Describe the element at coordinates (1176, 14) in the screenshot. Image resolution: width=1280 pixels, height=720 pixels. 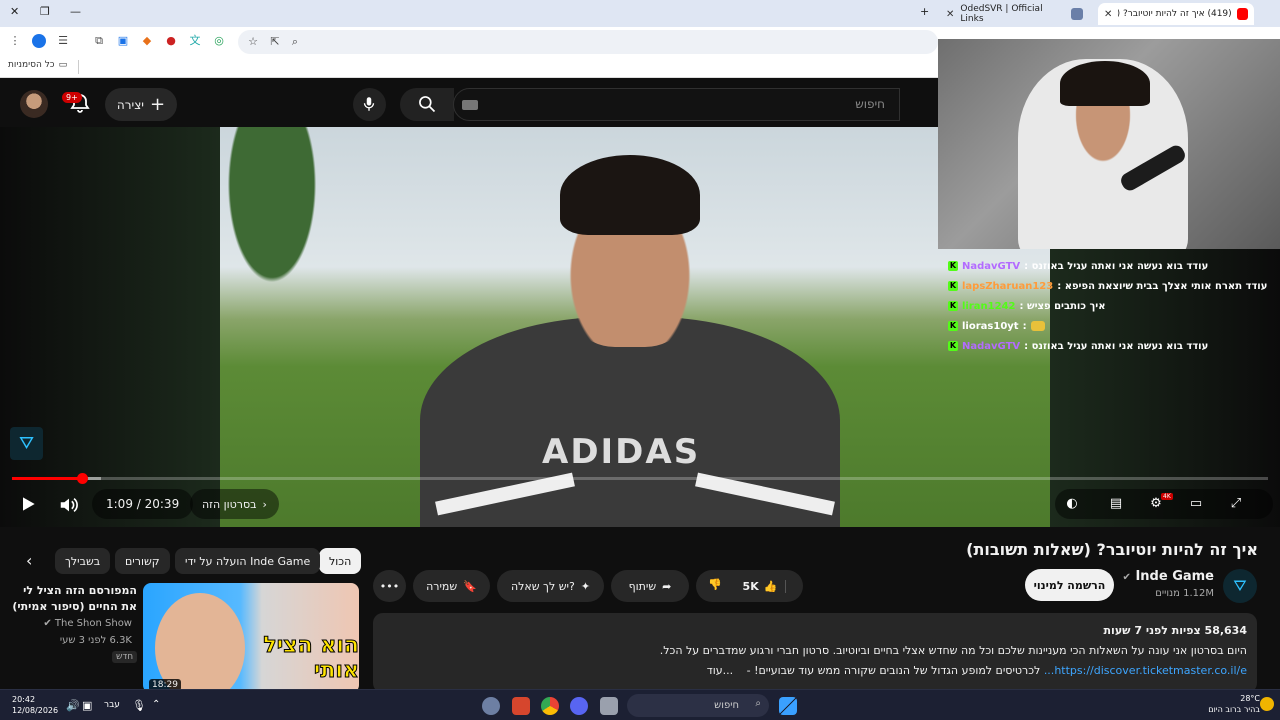
I see `tab-active-video: (419) איך זה להיות יוטיובר? (שא... ✕` at that location.